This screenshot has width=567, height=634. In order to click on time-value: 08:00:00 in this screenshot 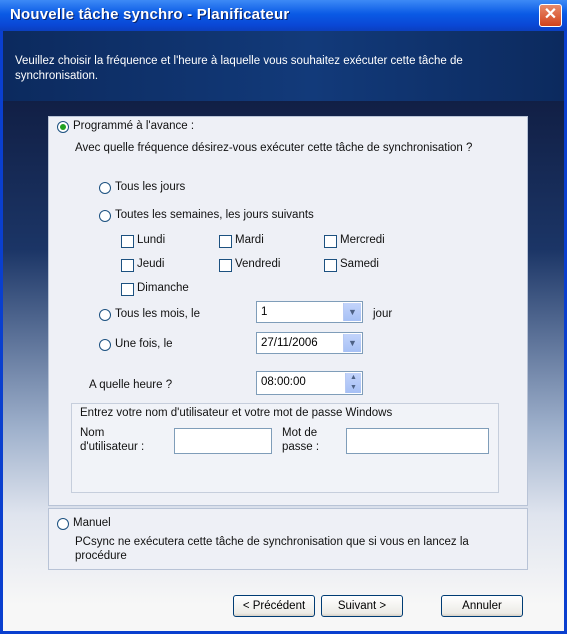, I will do `click(283, 382)`.